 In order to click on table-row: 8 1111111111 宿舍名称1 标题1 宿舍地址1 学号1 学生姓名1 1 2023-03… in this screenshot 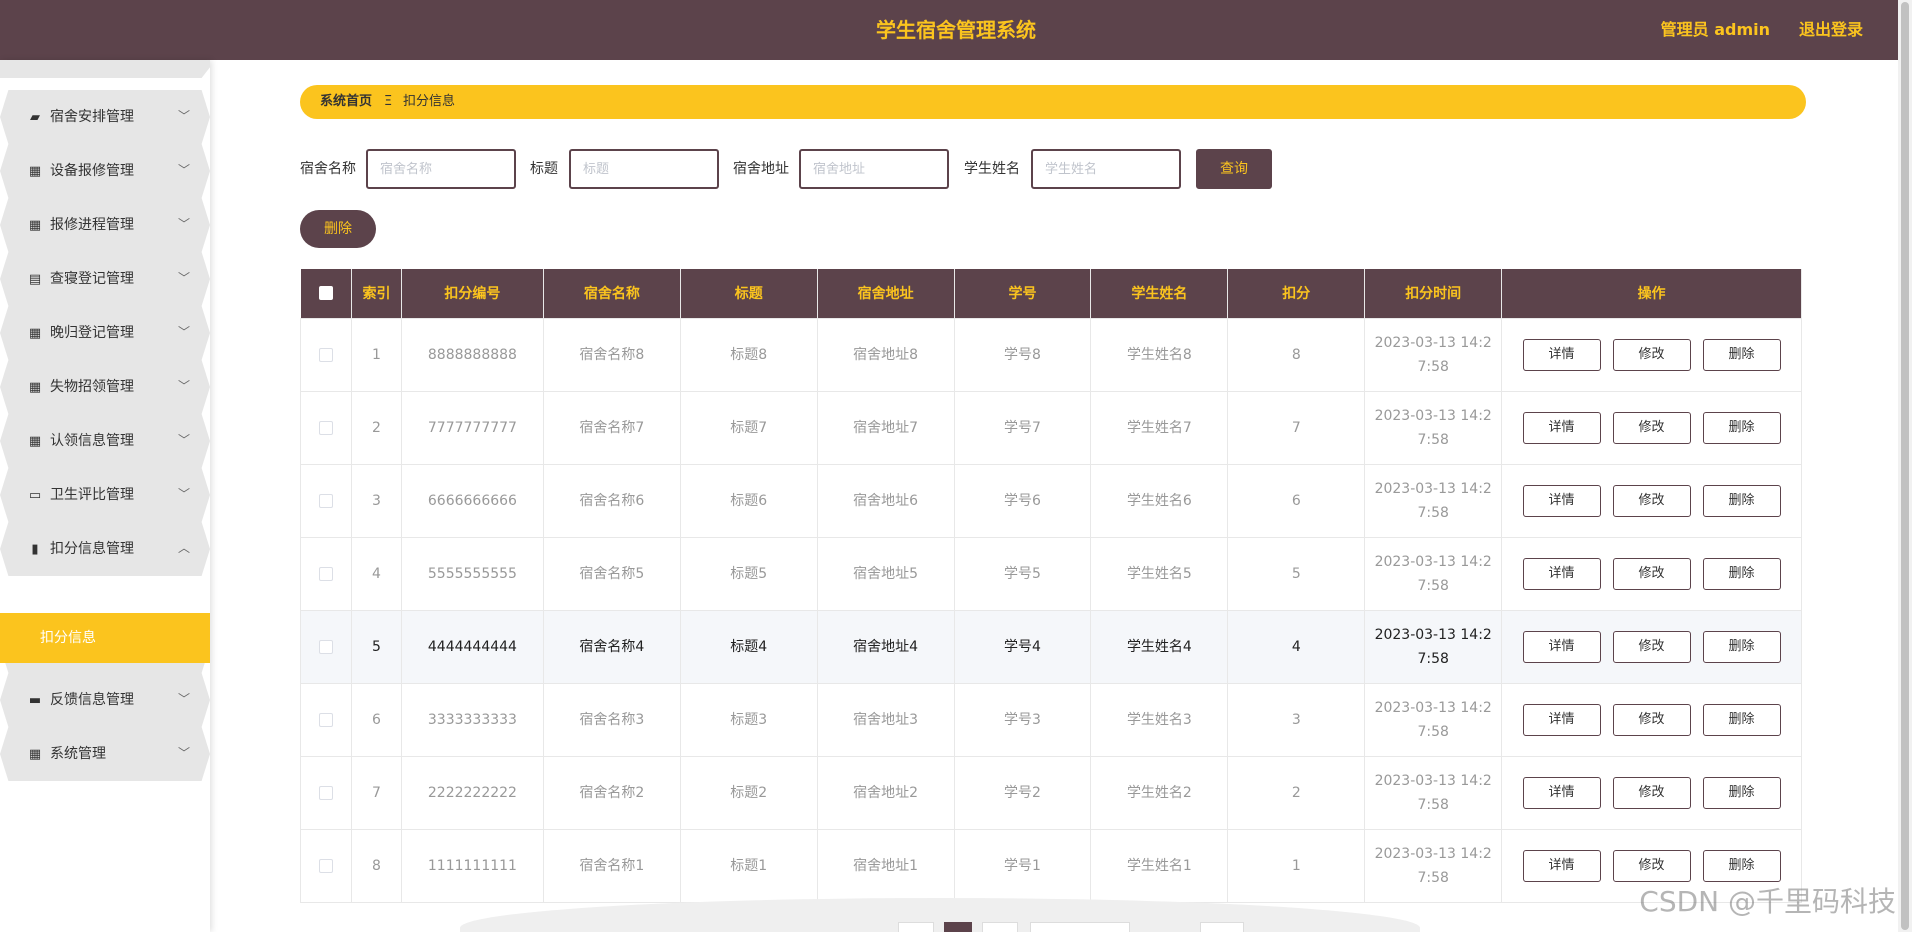, I will do `click(1051, 865)`.